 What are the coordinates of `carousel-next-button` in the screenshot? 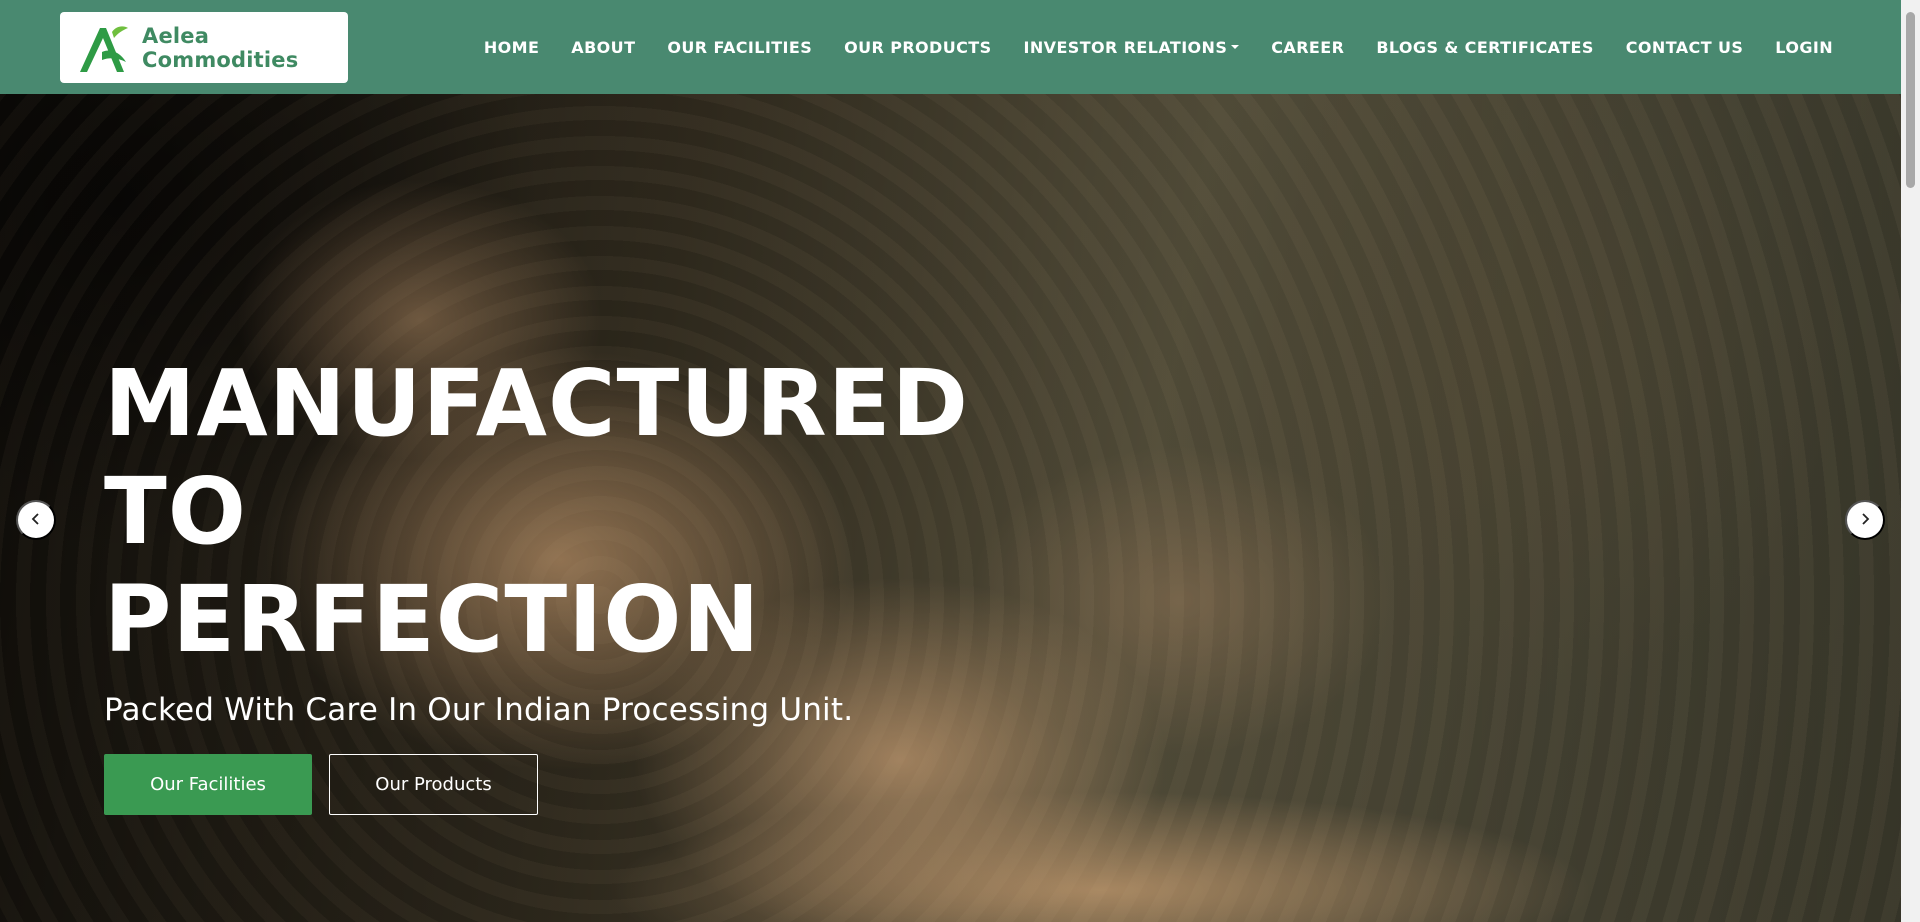 It's located at (1865, 520).